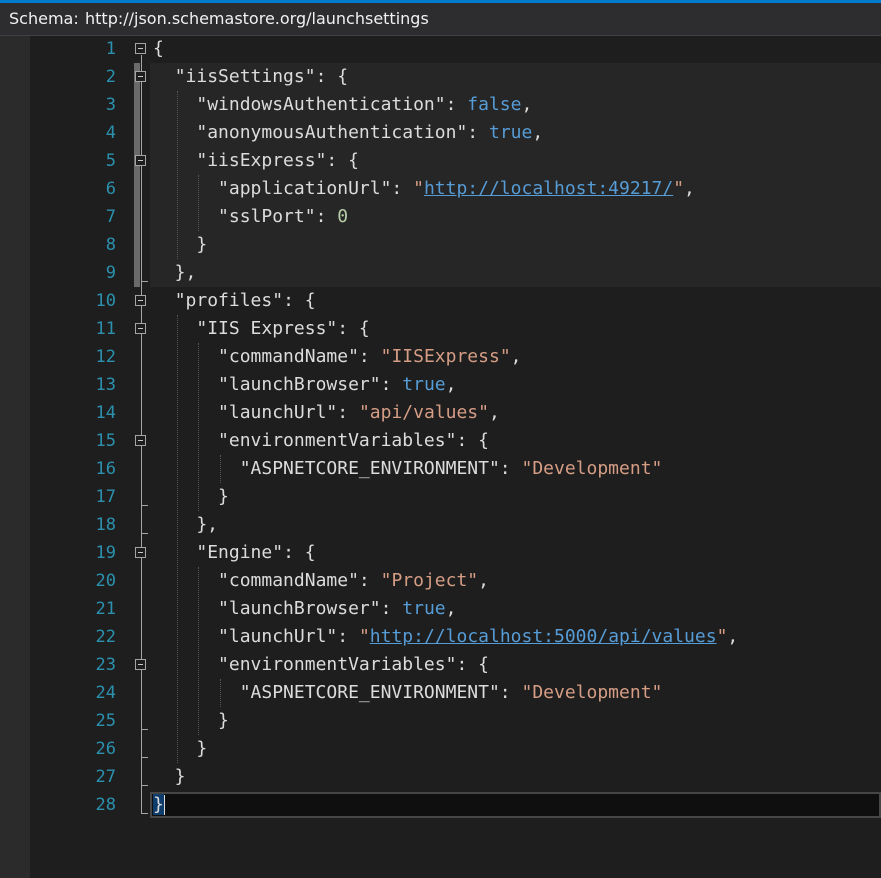 The image size is (881, 878). I want to click on code-line: "commandName": "IISExpress",, so click(337, 357).